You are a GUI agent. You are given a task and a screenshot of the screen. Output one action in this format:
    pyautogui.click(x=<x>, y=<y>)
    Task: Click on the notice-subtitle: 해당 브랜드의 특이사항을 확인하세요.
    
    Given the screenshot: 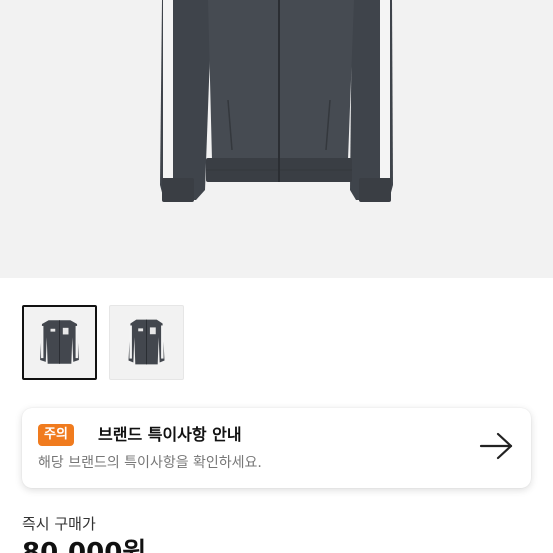 What is the action you would take?
    pyautogui.click(x=150, y=463)
    